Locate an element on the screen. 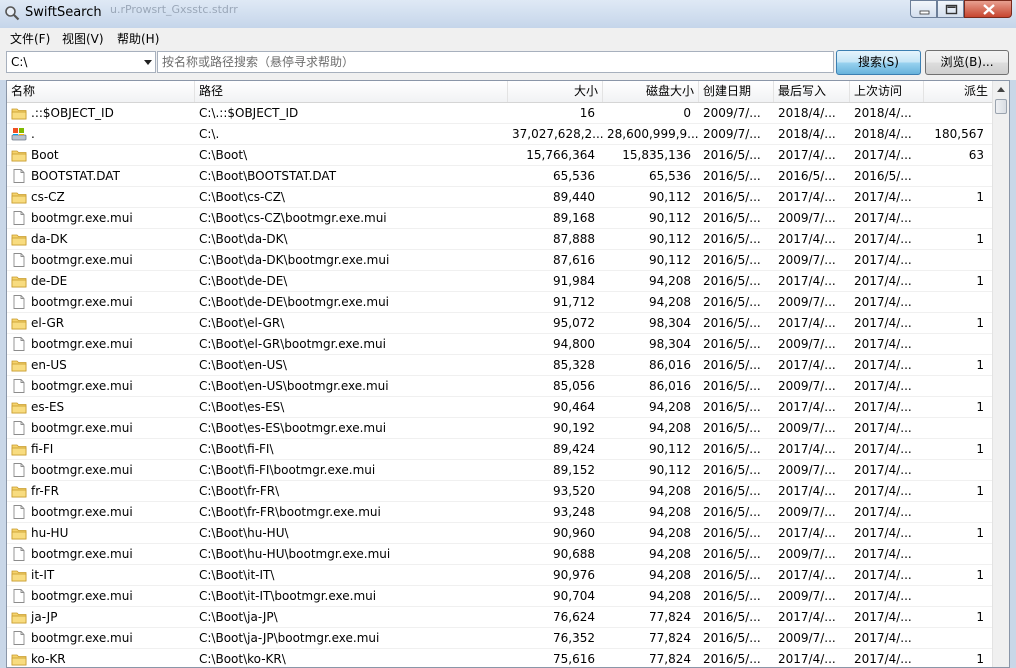 This screenshot has width=1016, height=668. cell-name: Boot is located at coordinates (101, 155).